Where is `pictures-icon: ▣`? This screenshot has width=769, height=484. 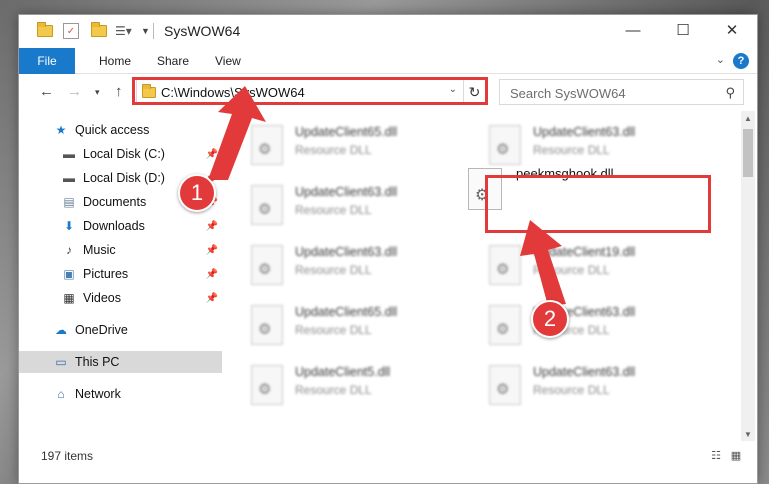
pictures-icon: ▣ is located at coordinates (69, 274).